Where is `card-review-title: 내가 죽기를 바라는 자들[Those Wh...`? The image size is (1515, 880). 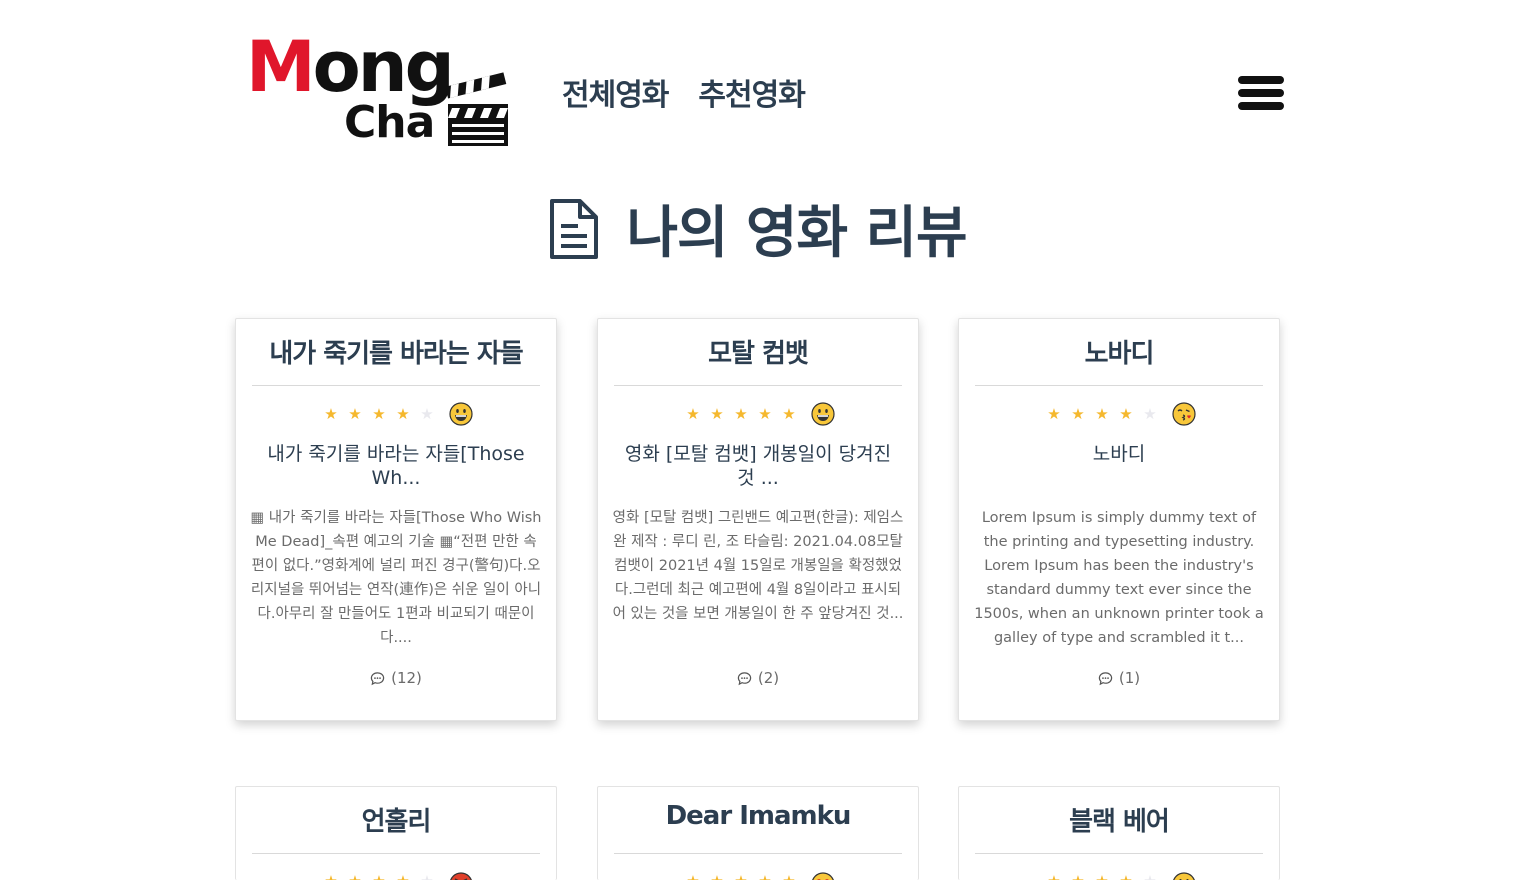 card-review-title: 내가 죽기를 바라는 자들[Those Wh... is located at coordinates (396, 466).